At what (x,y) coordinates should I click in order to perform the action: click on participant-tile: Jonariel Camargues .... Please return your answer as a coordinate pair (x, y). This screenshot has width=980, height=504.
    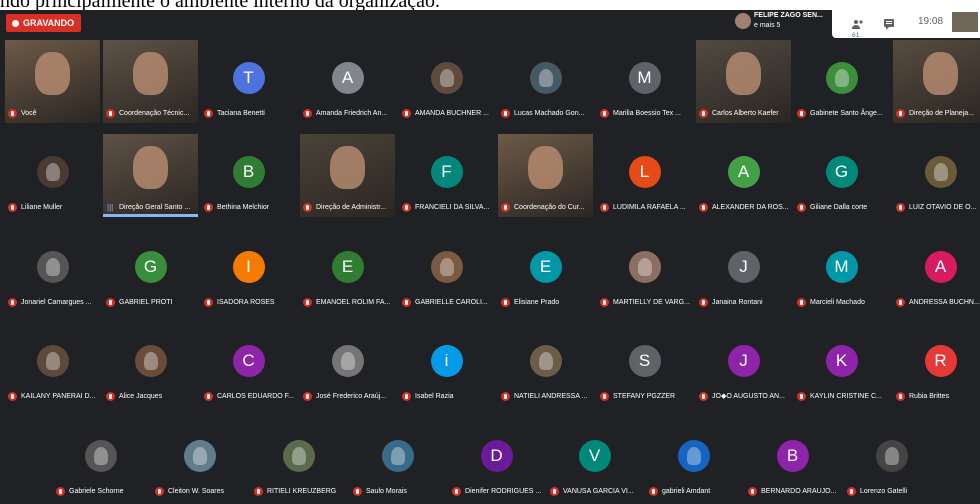
    Looking at the image, I should click on (52, 270).